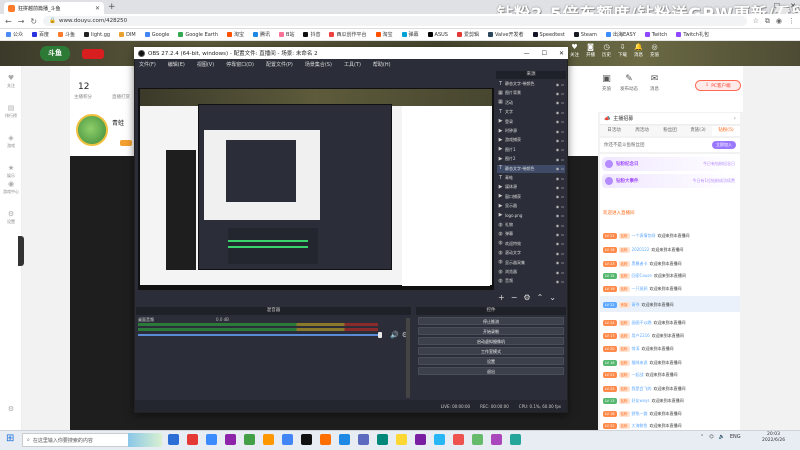  Describe the element at coordinates (11, 187) in the screenshot. I see `sidenav-item: ◉ 游戏中心` at that location.